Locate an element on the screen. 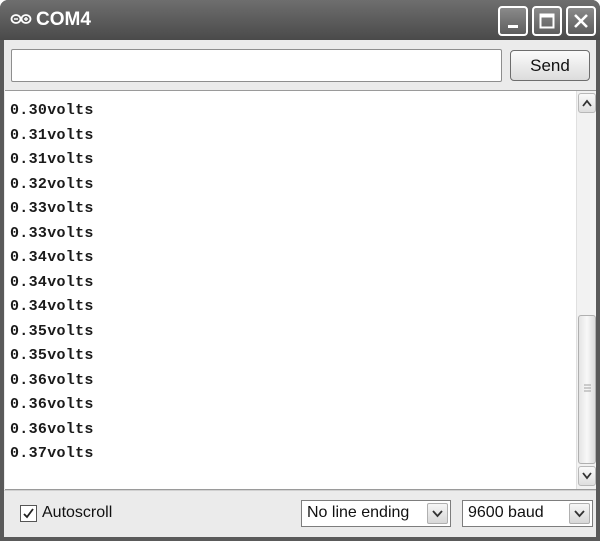 The height and width of the screenshot is (541, 600). minimize-icon is located at coordinates (513, 26).